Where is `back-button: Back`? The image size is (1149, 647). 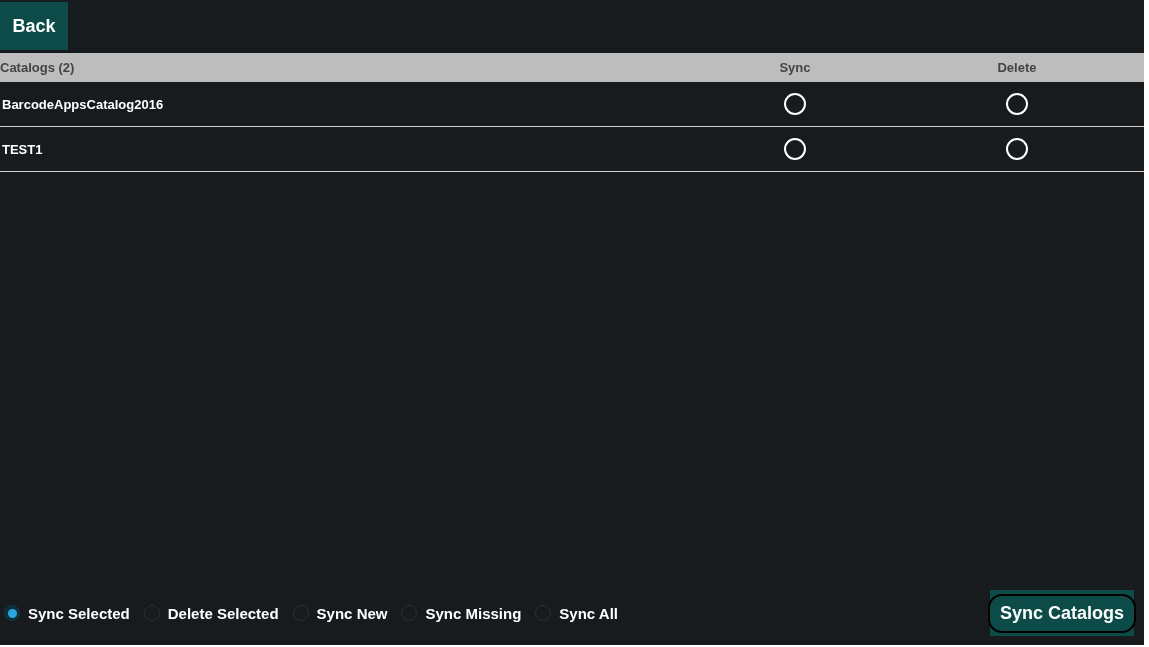 back-button: Back is located at coordinates (34, 26).